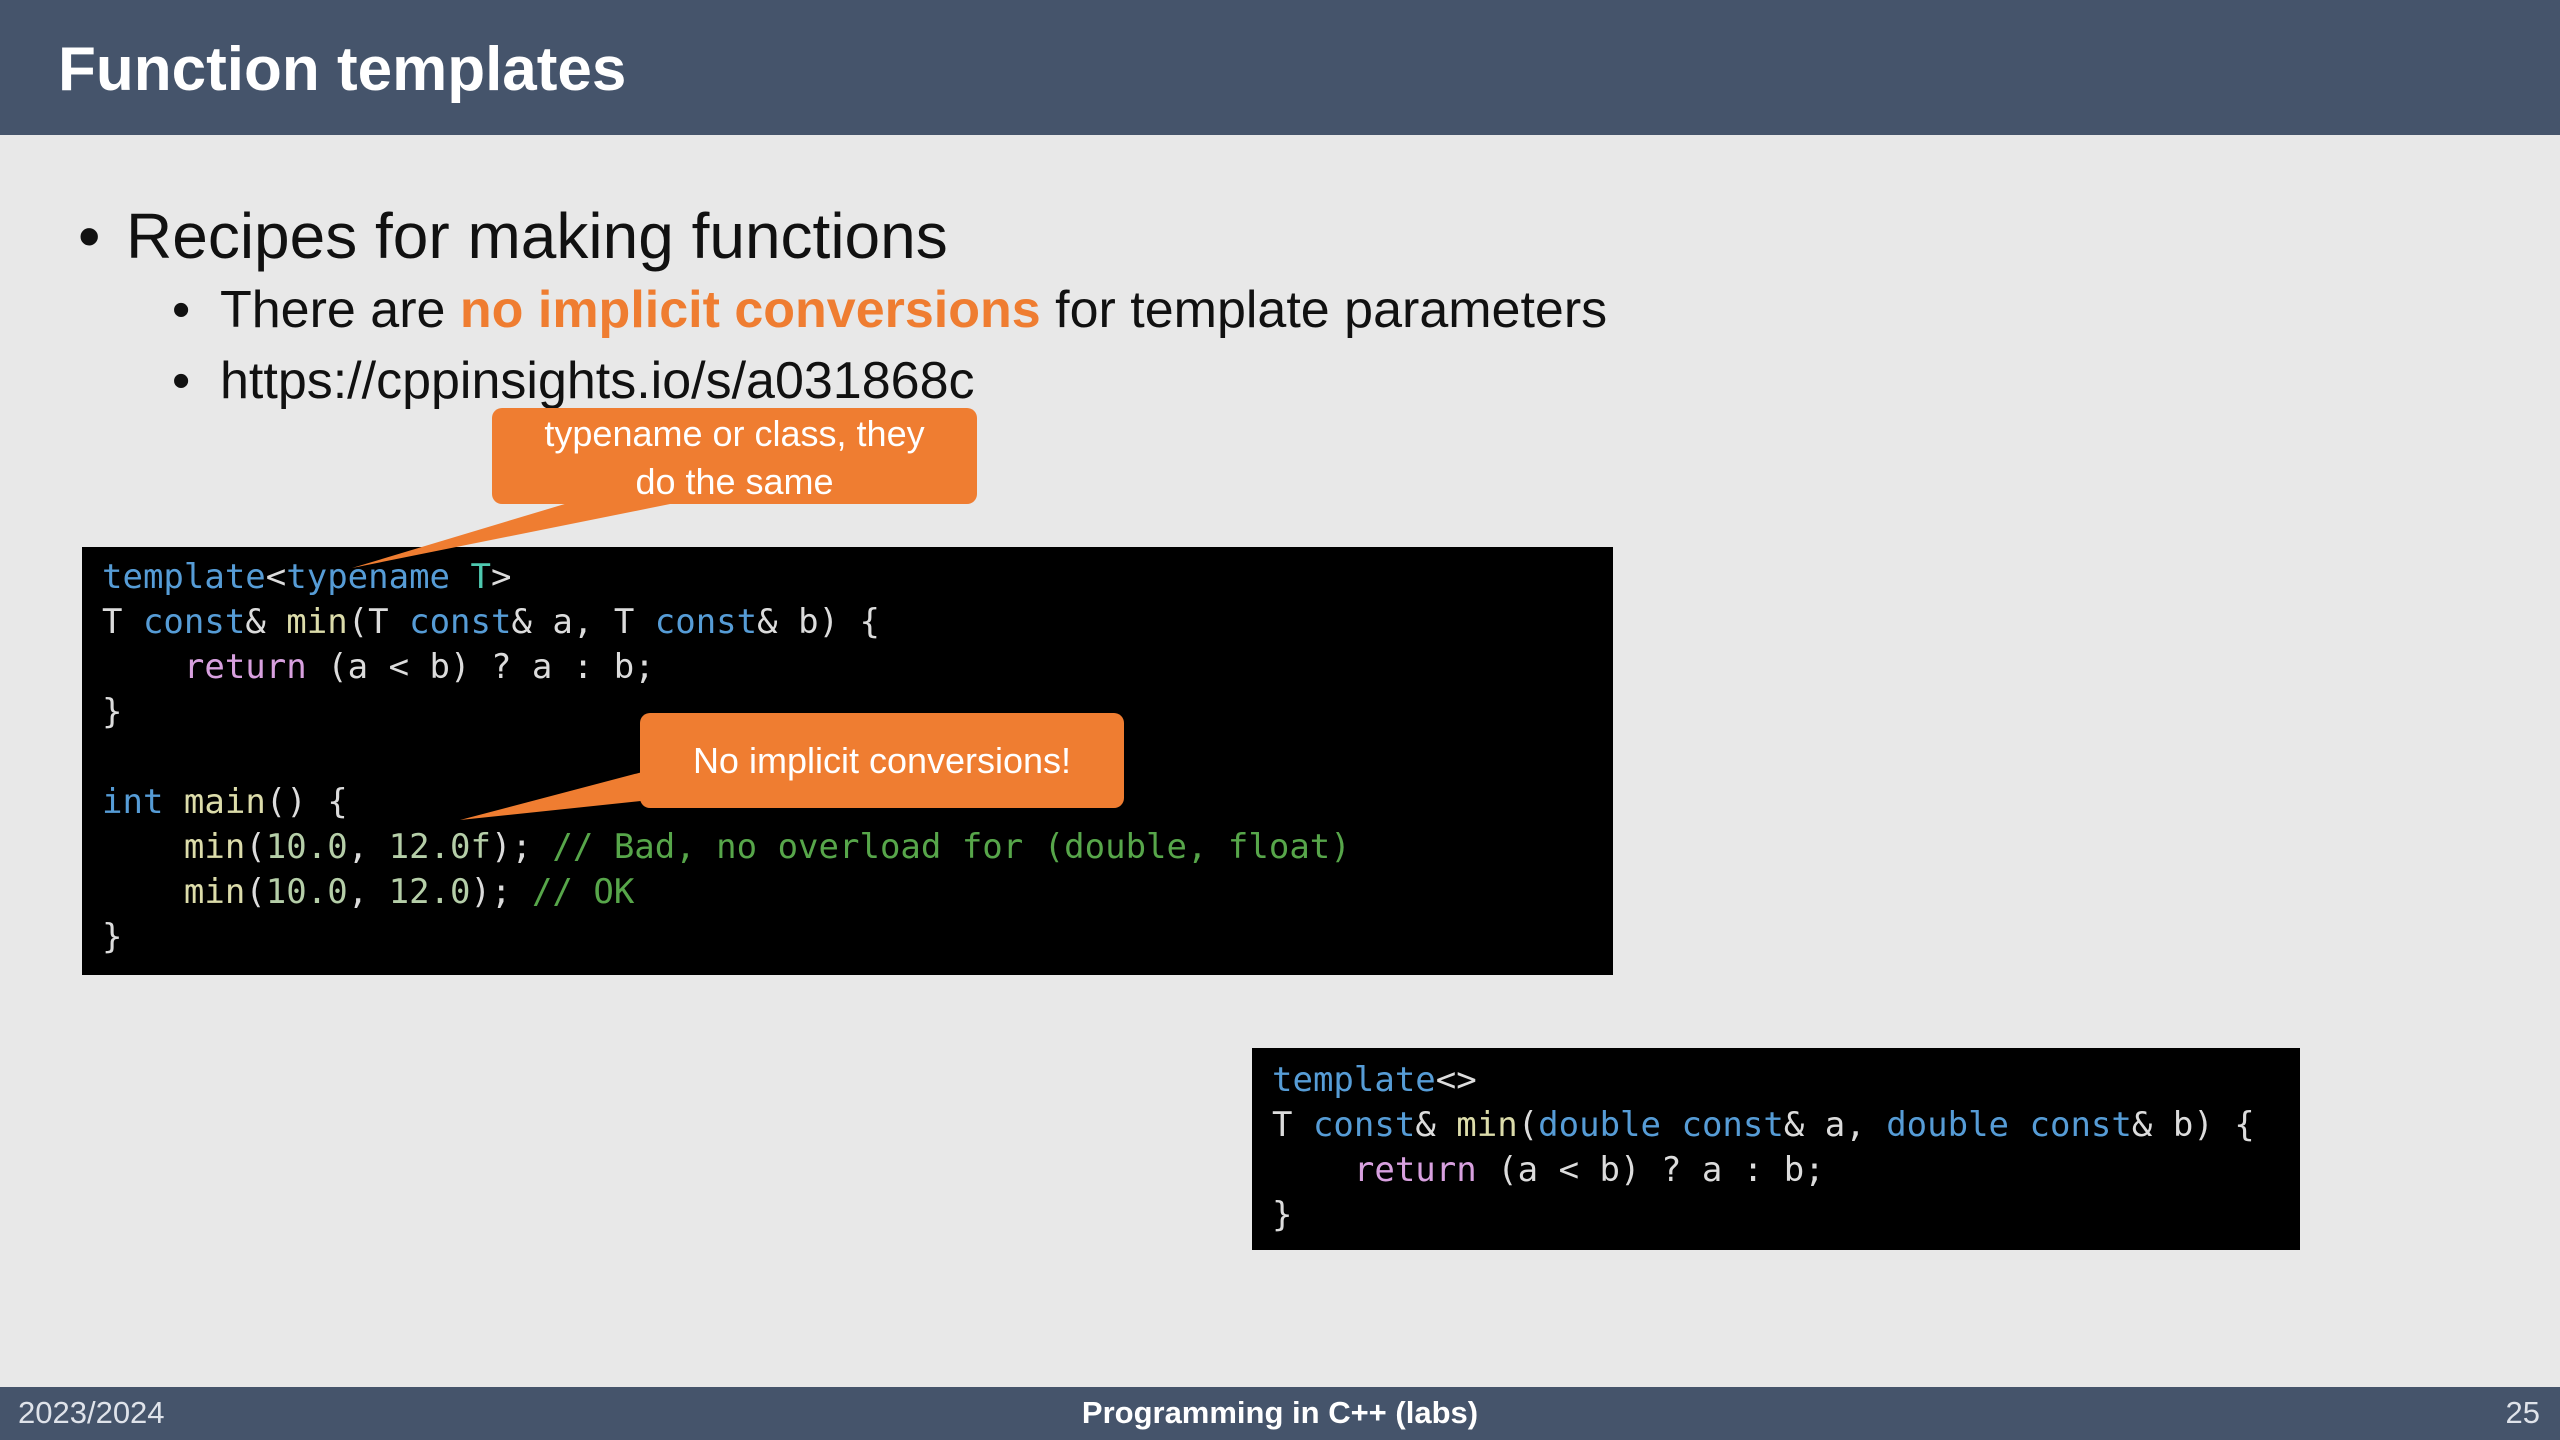 Image resolution: width=2560 pixels, height=1440 pixels. I want to click on slide-footer: 2023/2024 Programming in C++ (labs) 25, so click(1280, 1413).